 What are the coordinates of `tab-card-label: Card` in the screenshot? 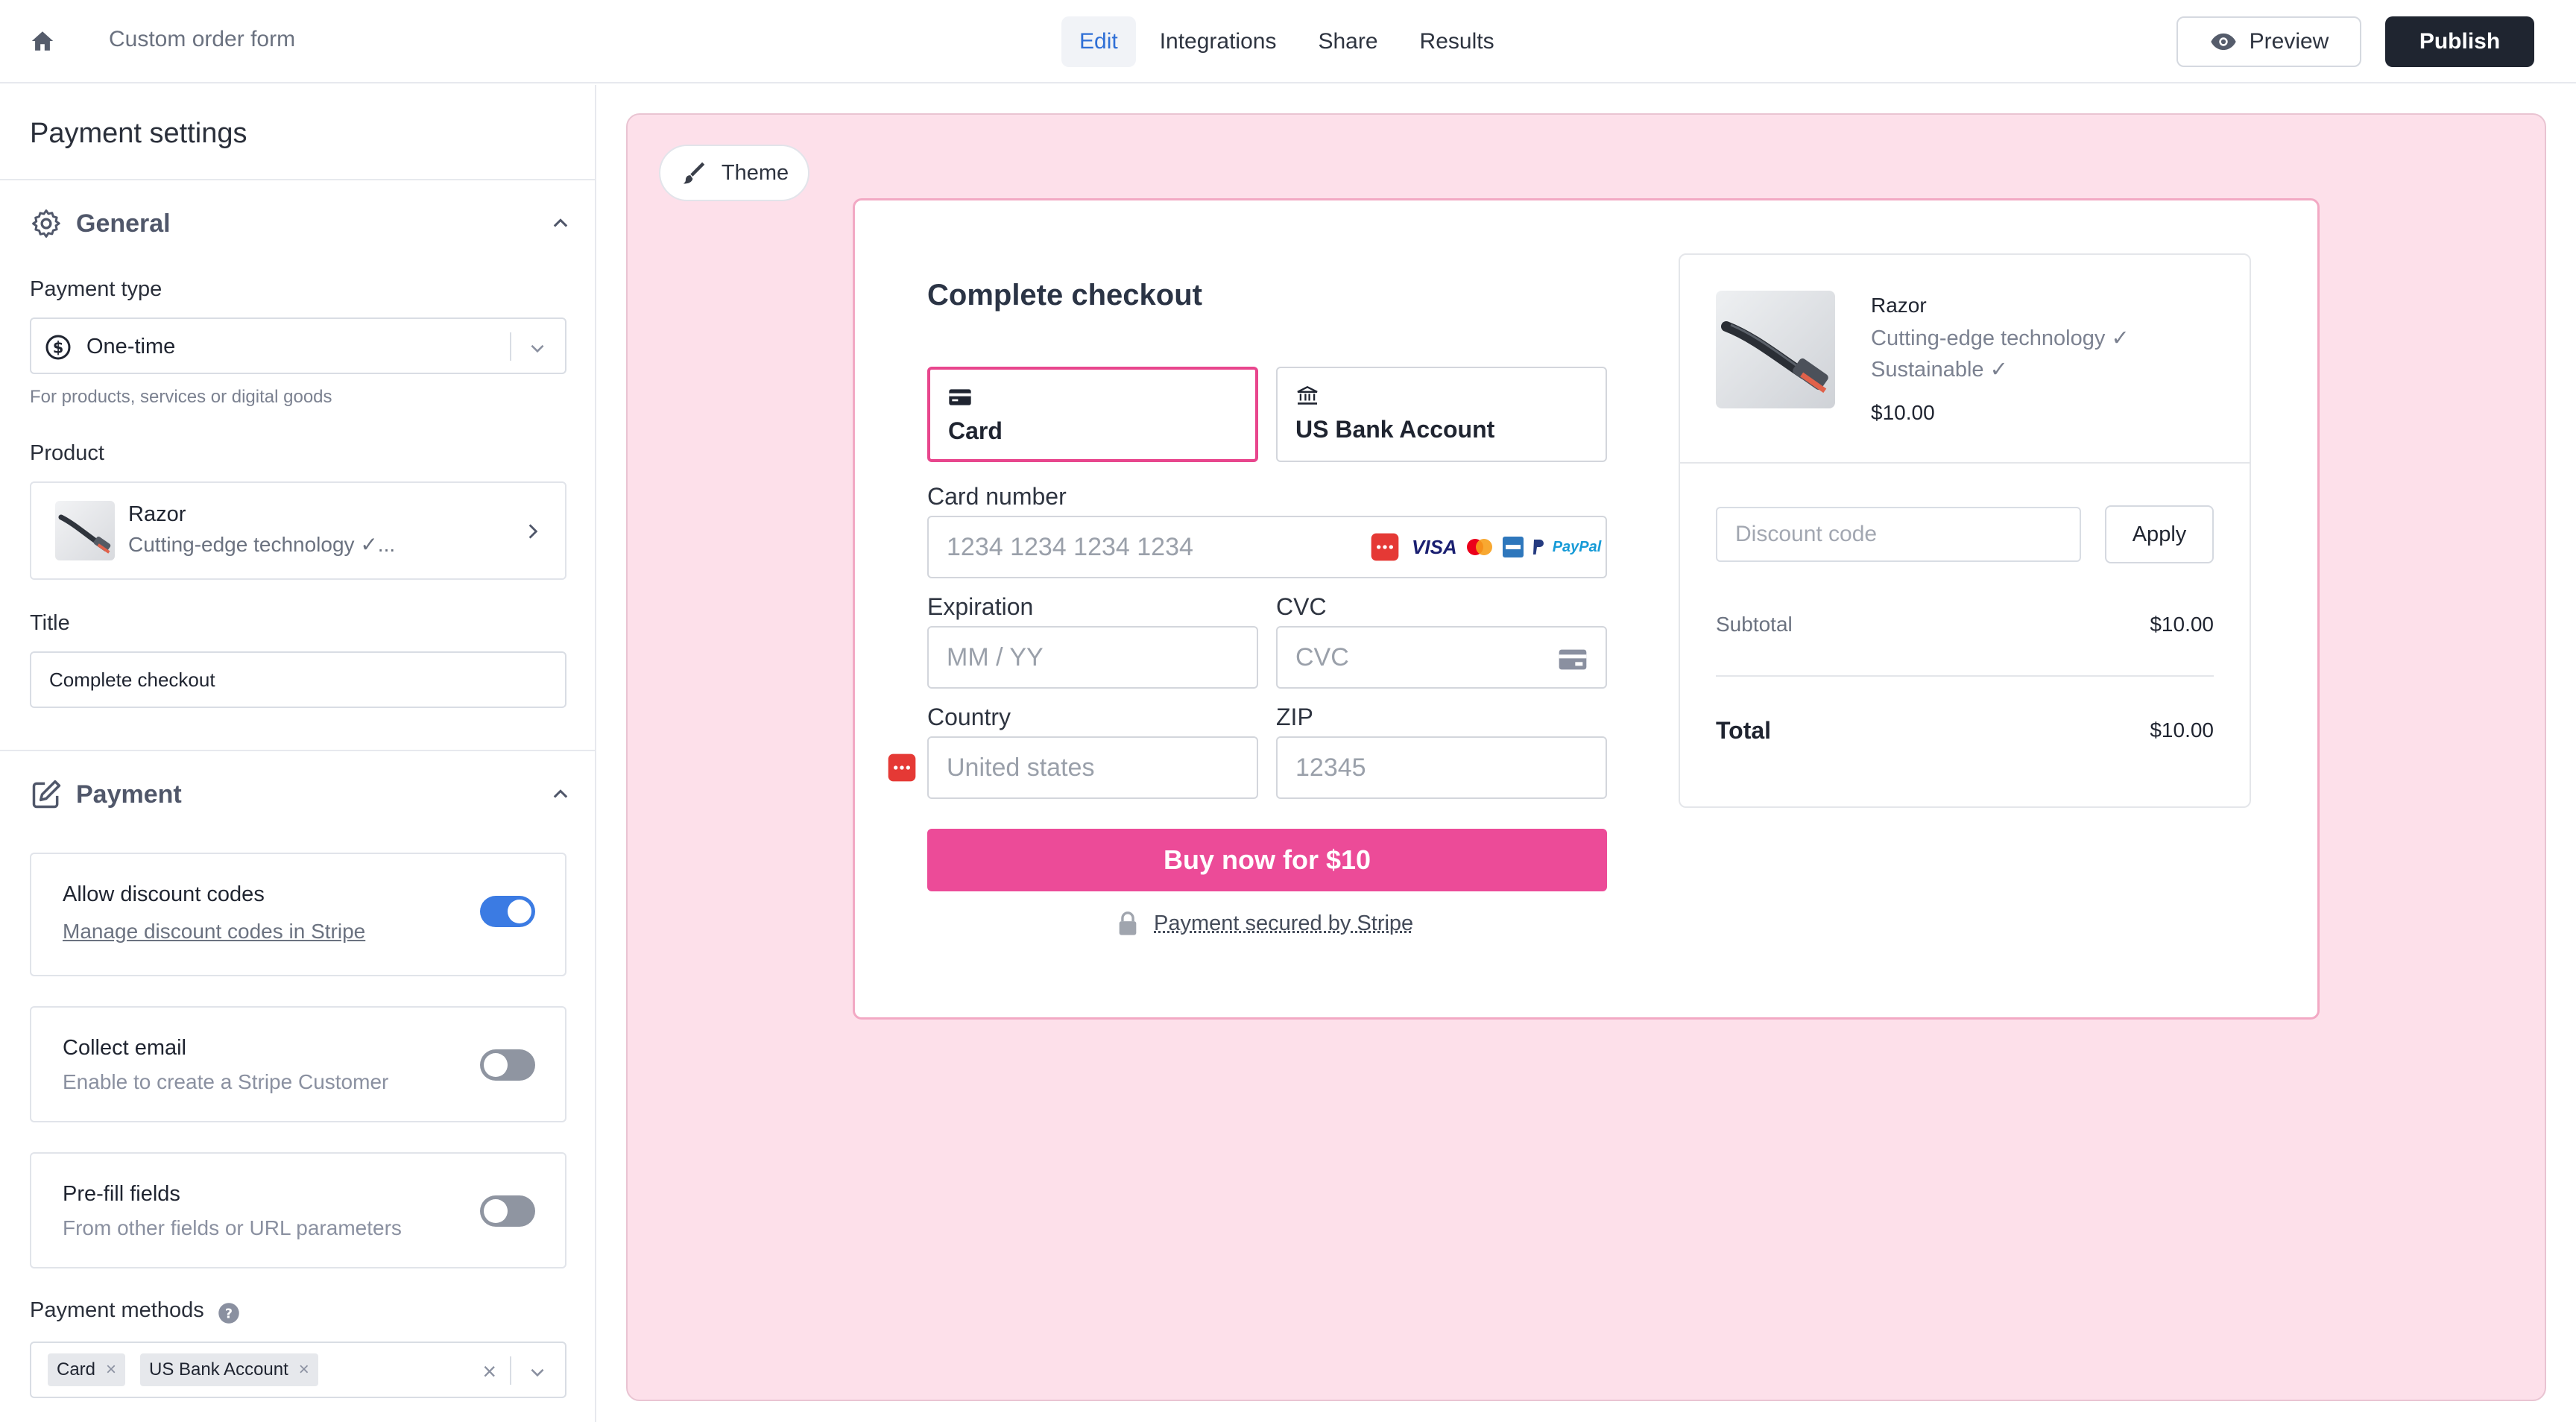 It's located at (975, 430).